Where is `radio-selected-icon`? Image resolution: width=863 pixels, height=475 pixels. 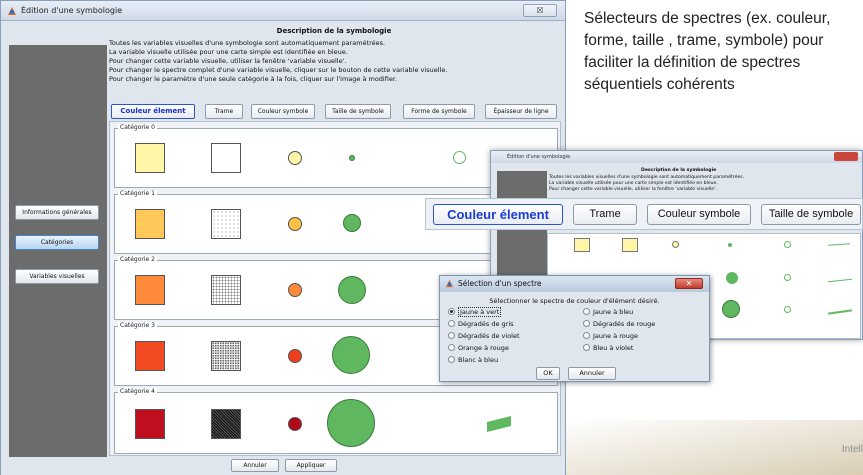 radio-selected-icon is located at coordinates (451, 311).